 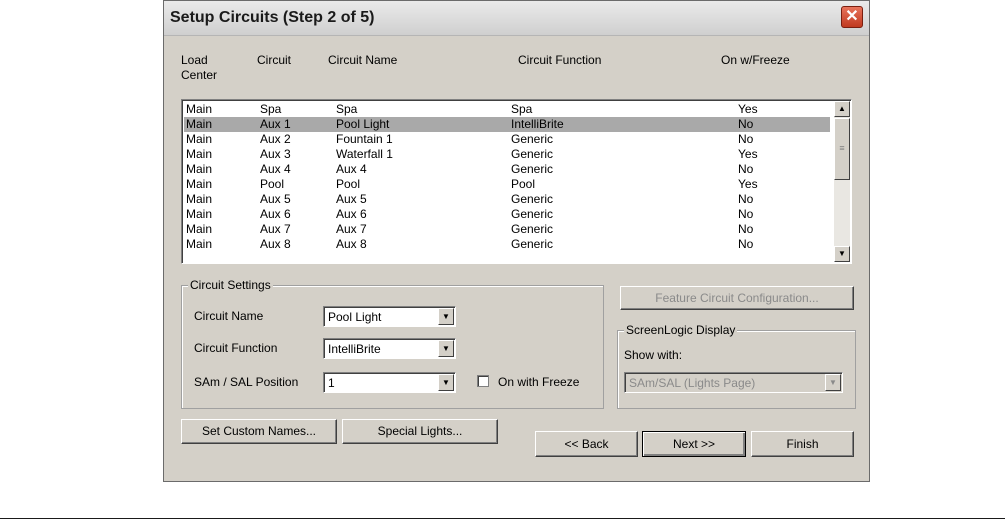 I want to click on list-cell: IntelliBrite, so click(x=537, y=124).